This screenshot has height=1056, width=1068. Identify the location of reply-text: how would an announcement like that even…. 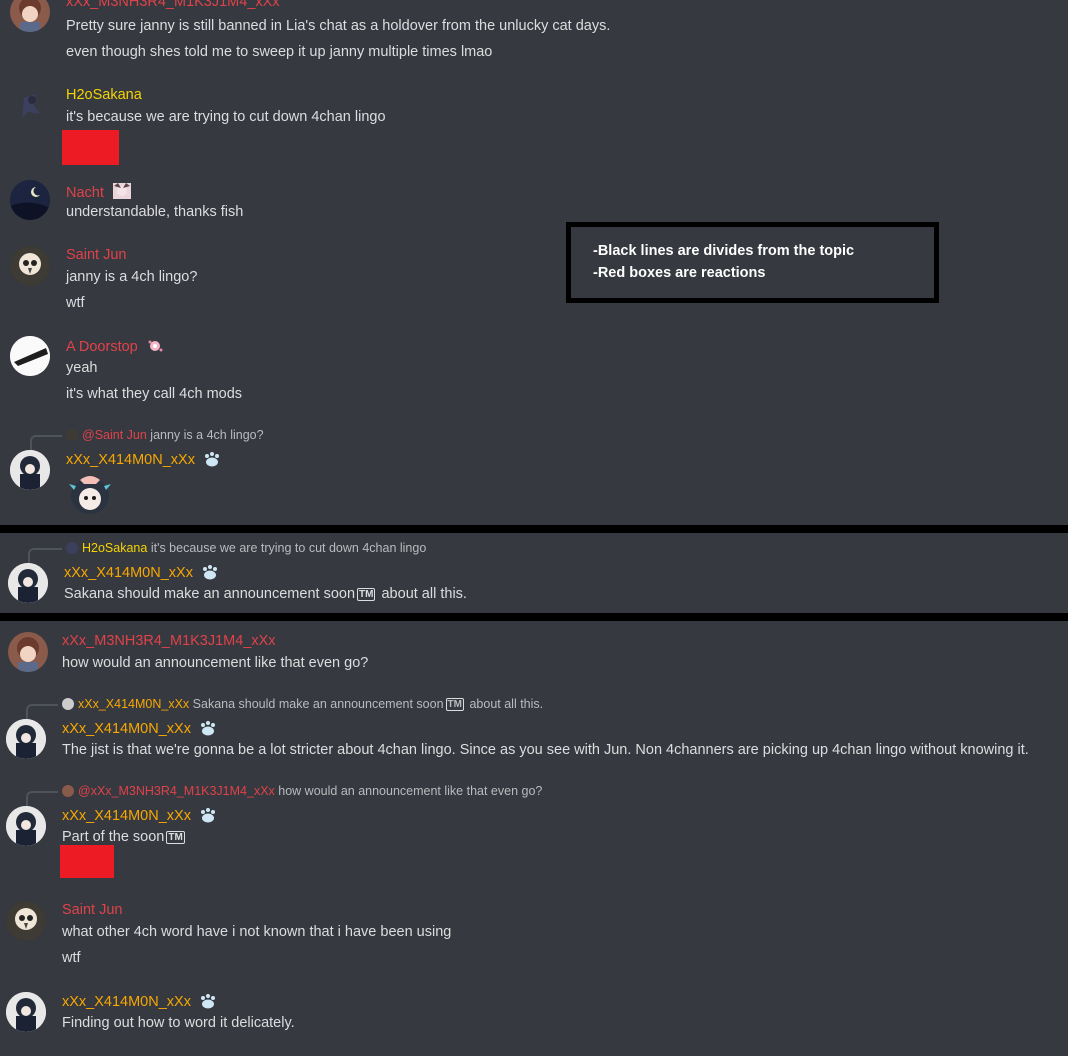
(410, 791).